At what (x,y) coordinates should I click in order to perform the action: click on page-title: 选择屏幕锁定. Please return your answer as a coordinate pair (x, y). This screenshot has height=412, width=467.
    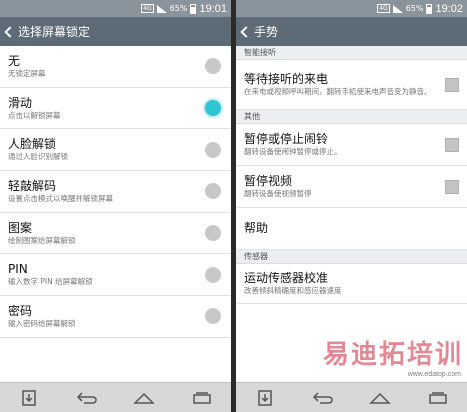
    Looking at the image, I should click on (54, 32).